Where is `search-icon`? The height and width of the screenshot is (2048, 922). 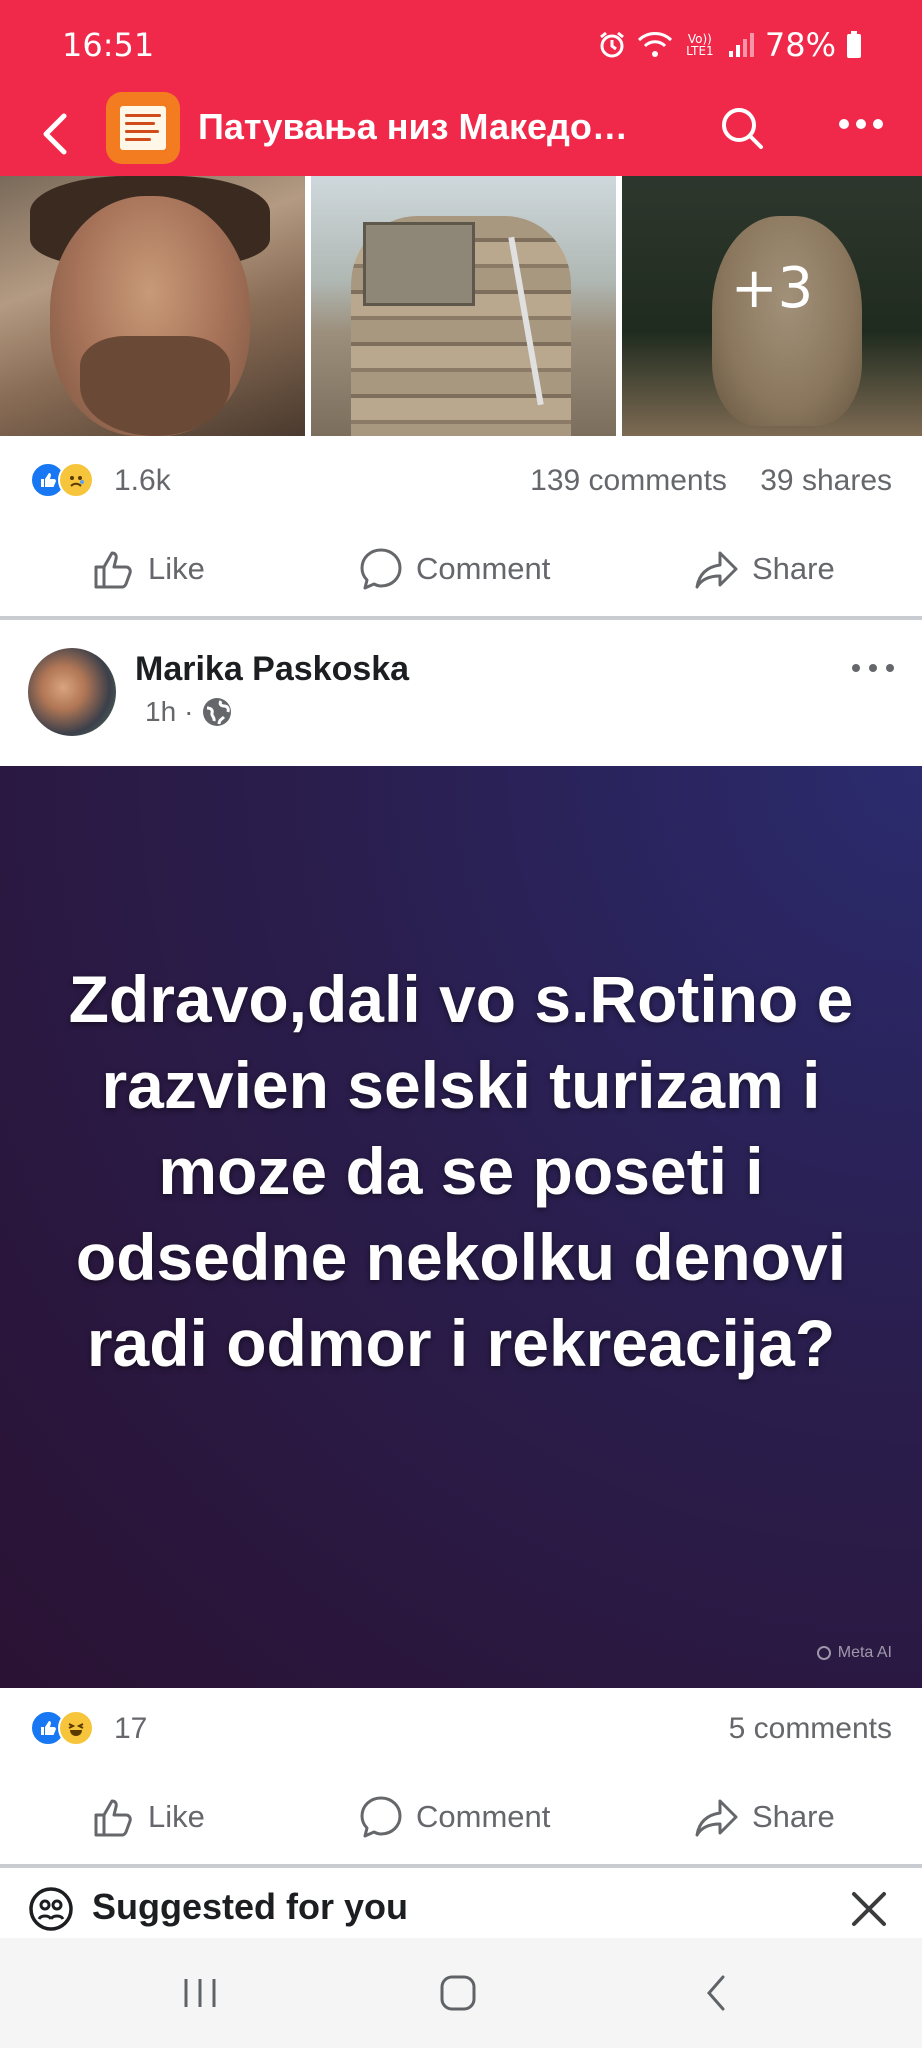 search-icon is located at coordinates (742, 128).